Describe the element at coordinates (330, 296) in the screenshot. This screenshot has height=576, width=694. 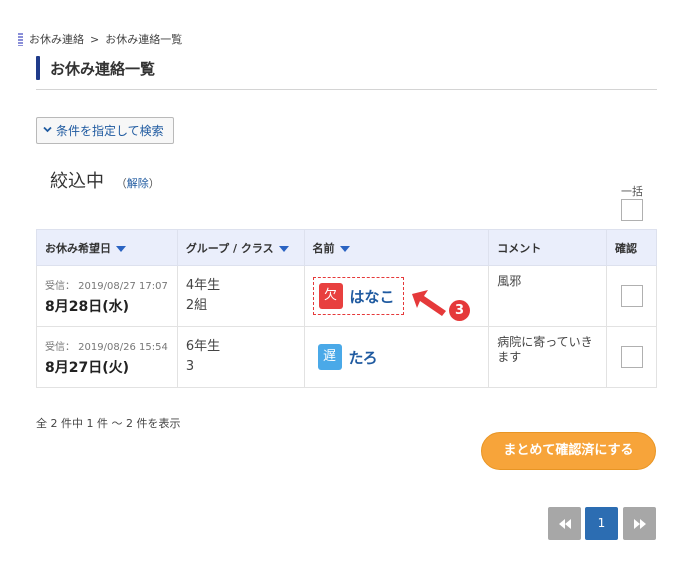
I see `absence-type-badge: 欠` at that location.